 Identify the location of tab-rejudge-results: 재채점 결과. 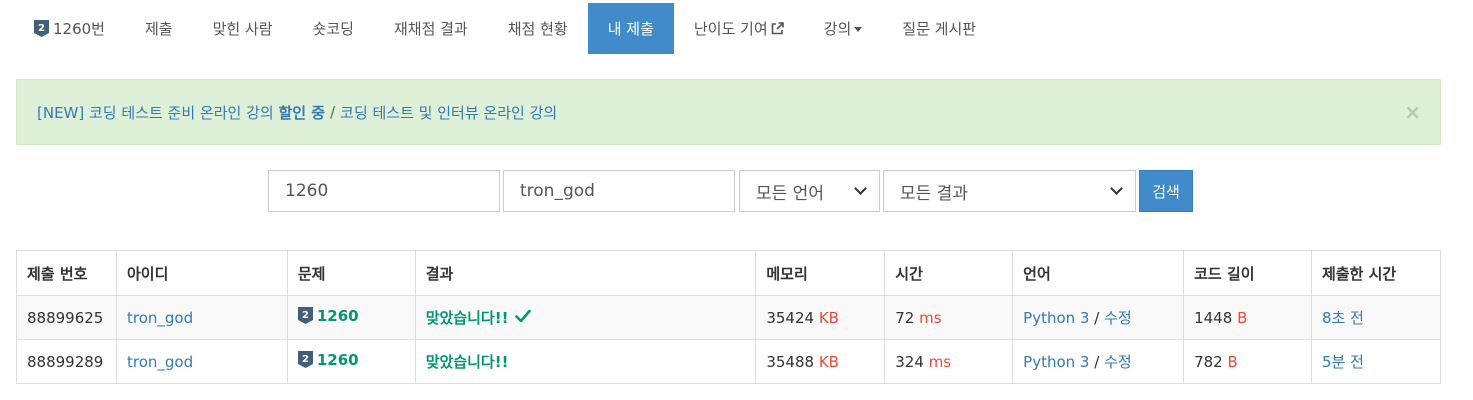
(431, 28).